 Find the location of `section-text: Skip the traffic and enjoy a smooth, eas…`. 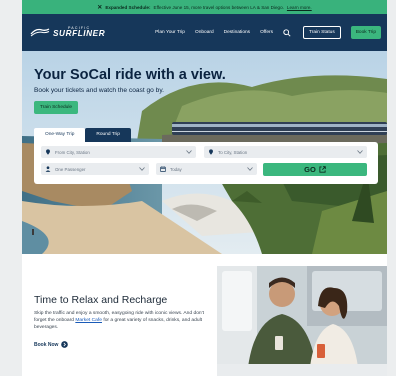

section-text: Skip the traffic and enjoy a smooth, eas… is located at coordinates (124, 321).